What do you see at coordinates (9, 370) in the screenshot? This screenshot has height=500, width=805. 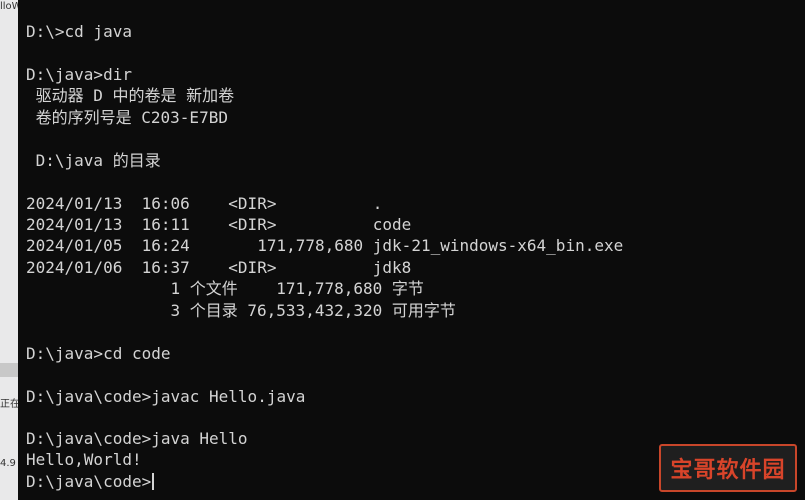 I see `background-window-selection` at bounding box center [9, 370].